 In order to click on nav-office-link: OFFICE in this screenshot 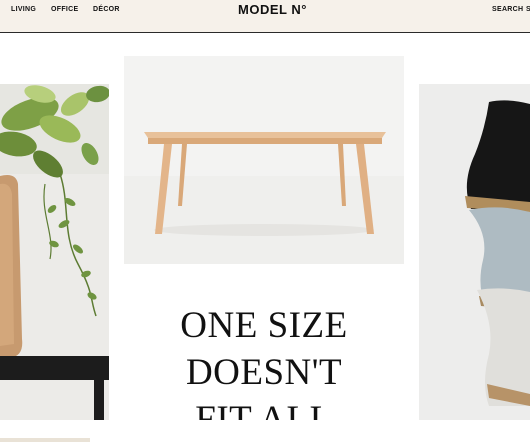, I will do `click(64, 9)`.